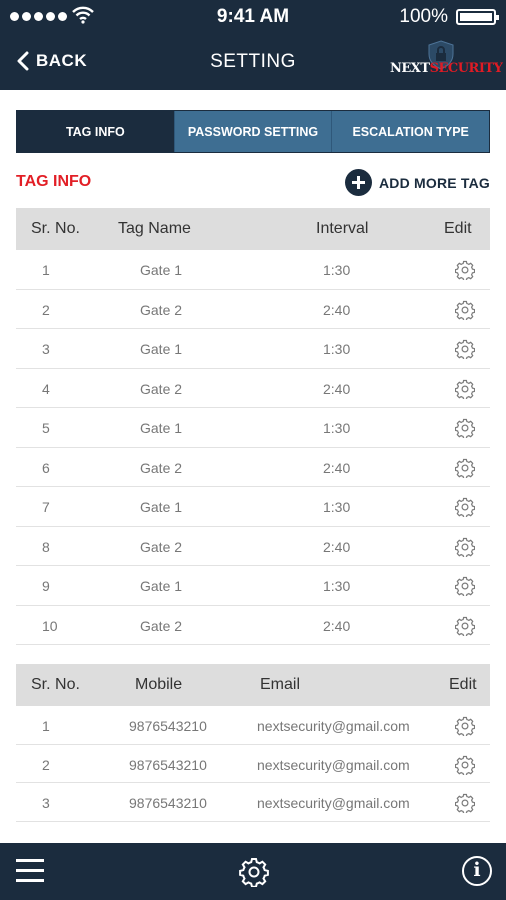 The height and width of the screenshot is (900, 506). Describe the element at coordinates (95, 131) in the screenshot. I see `tab-tag-info: TAG INFO` at that location.